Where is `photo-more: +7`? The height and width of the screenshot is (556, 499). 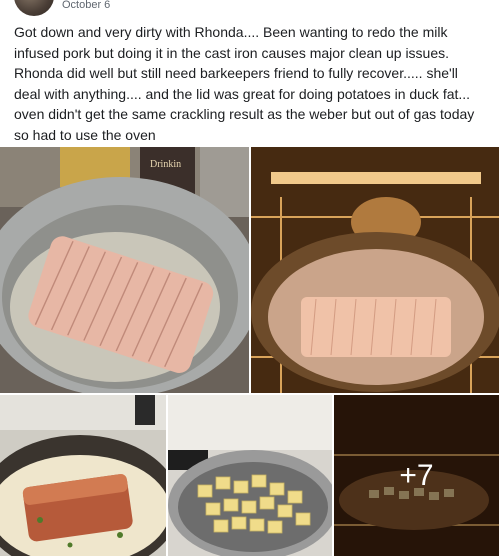 photo-more: +7 is located at coordinates (416, 475).